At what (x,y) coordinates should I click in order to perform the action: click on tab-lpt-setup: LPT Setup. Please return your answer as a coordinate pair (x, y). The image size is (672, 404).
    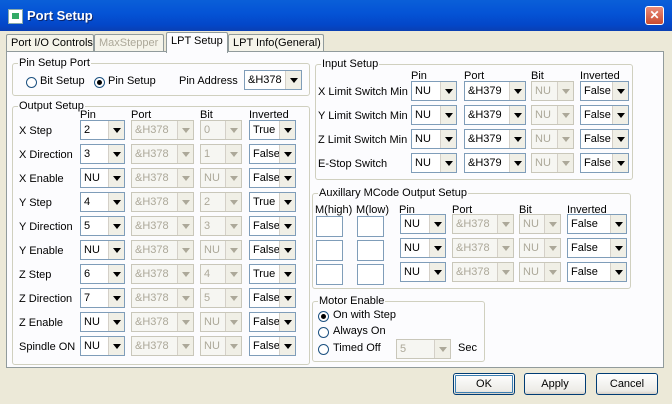
    Looking at the image, I should click on (197, 42).